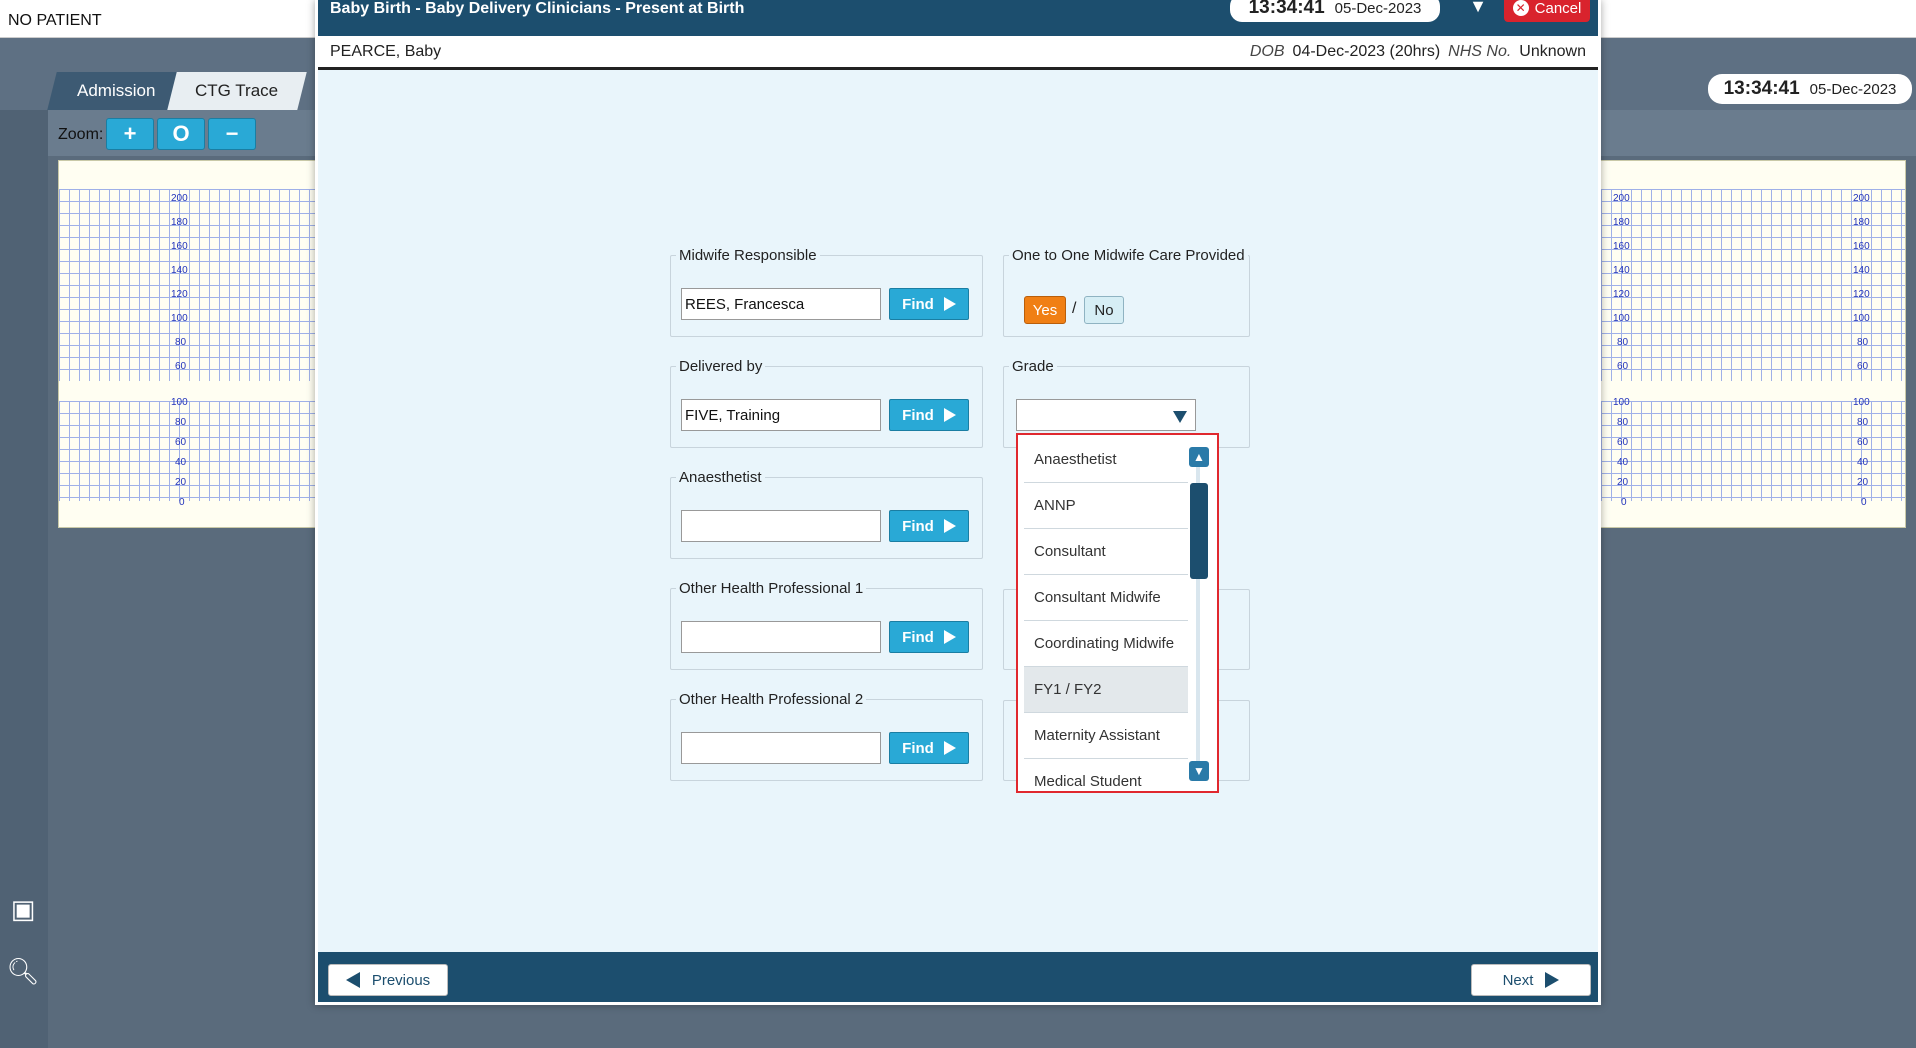  What do you see at coordinates (1180, 417) in the screenshot?
I see `chevron-down-icon` at bounding box center [1180, 417].